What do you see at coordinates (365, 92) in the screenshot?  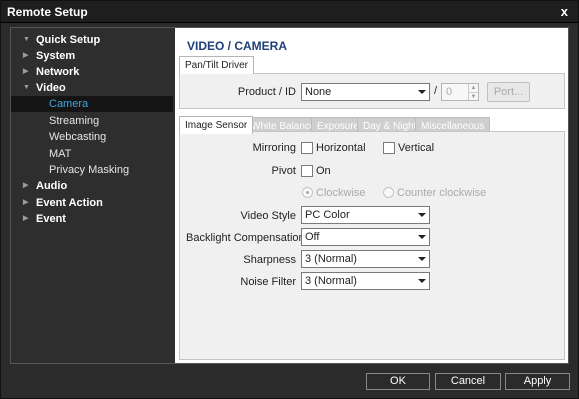 I see `product-select: None` at bounding box center [365, 92].